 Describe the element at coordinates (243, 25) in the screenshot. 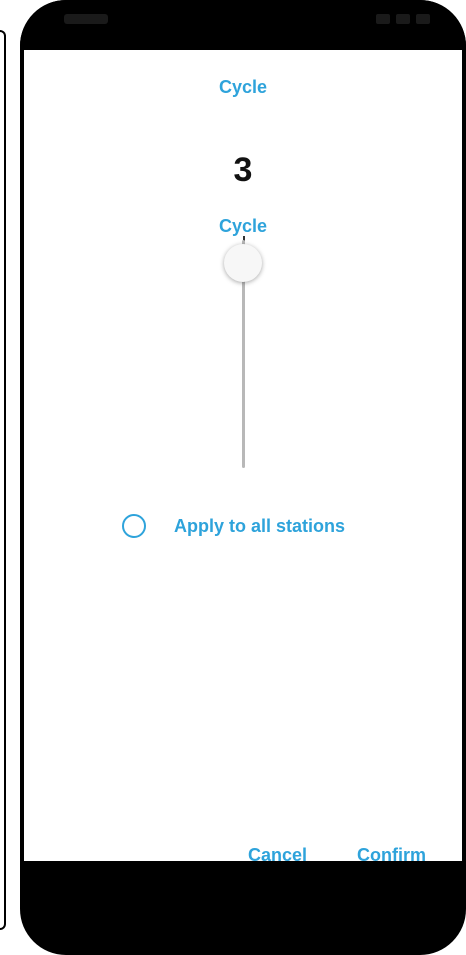

I see `status-bar` at that location.